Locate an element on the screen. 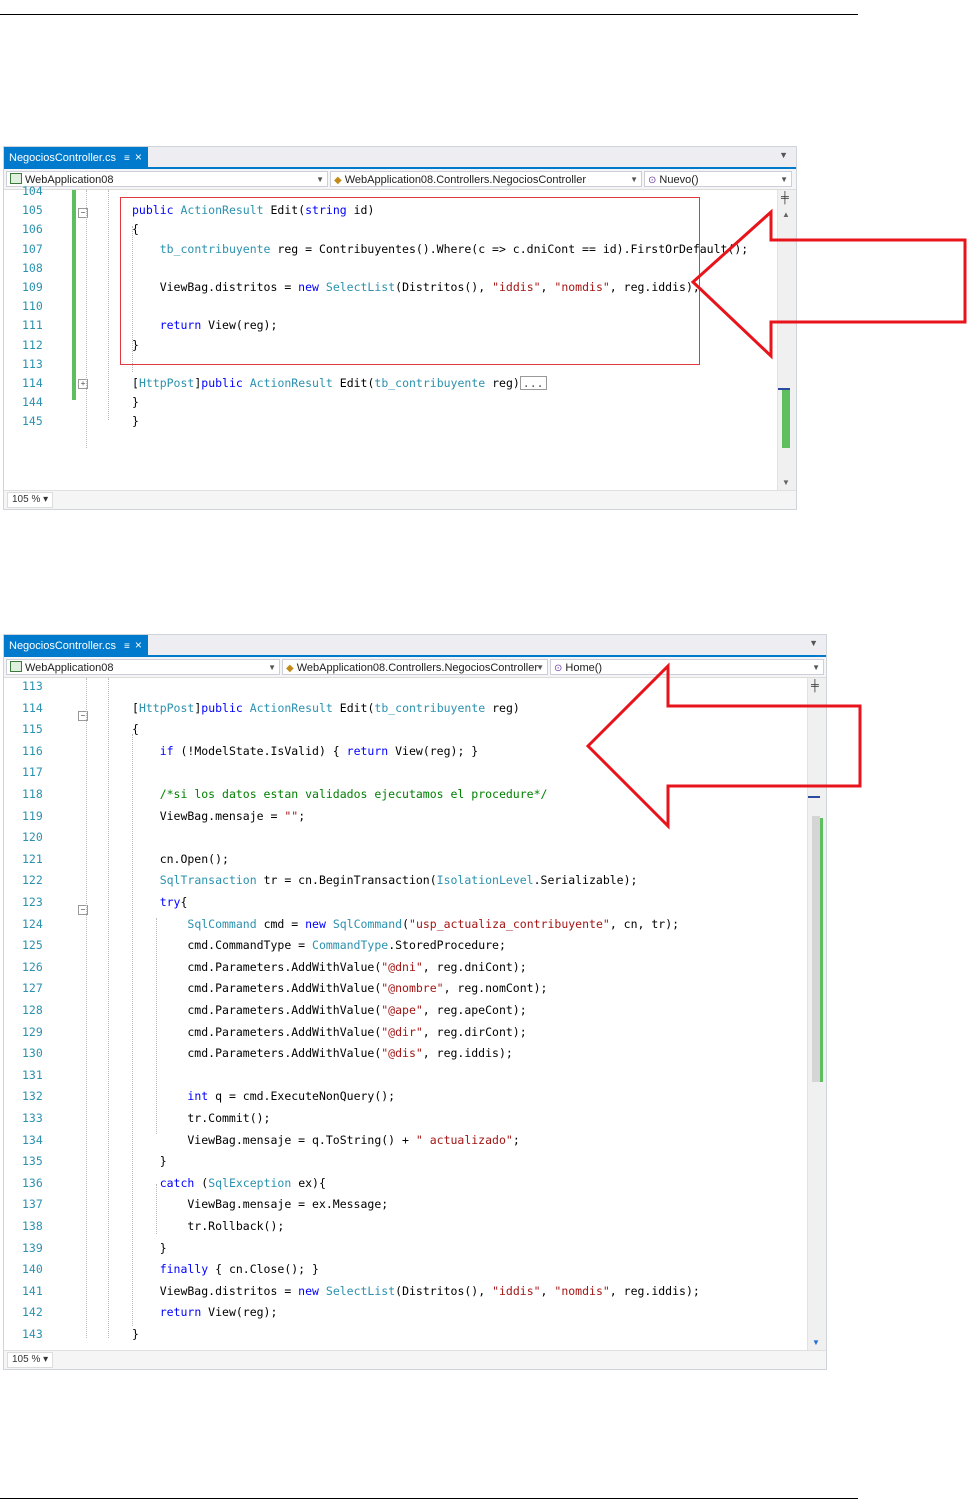 Image resolution: width=970 pixels, height=1512 pixels. line-number: 144 is located at coordinates (32, 402).